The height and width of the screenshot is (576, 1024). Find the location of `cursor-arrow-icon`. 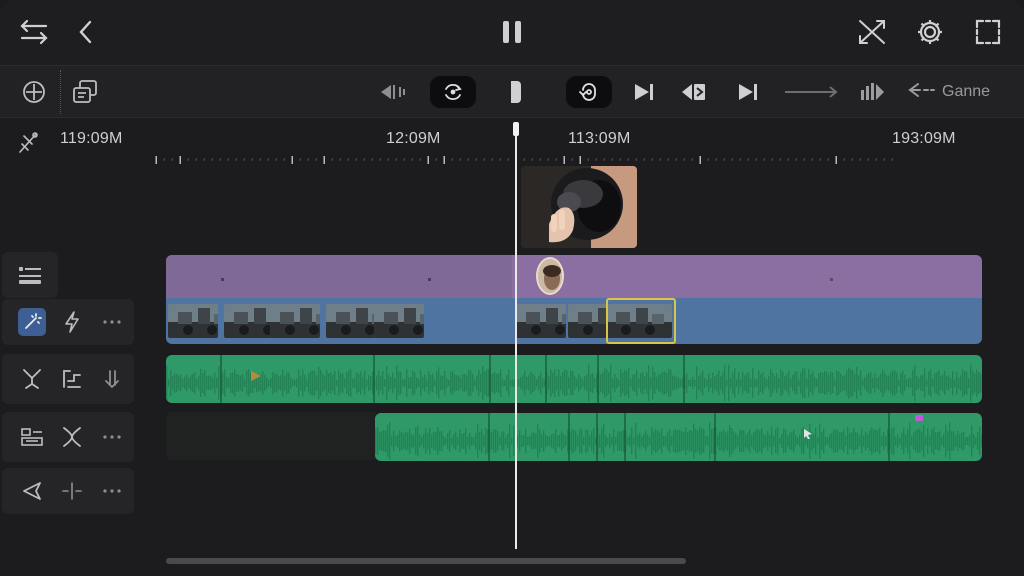

cursor-arrow-icon is located at coordinates (808, 436).